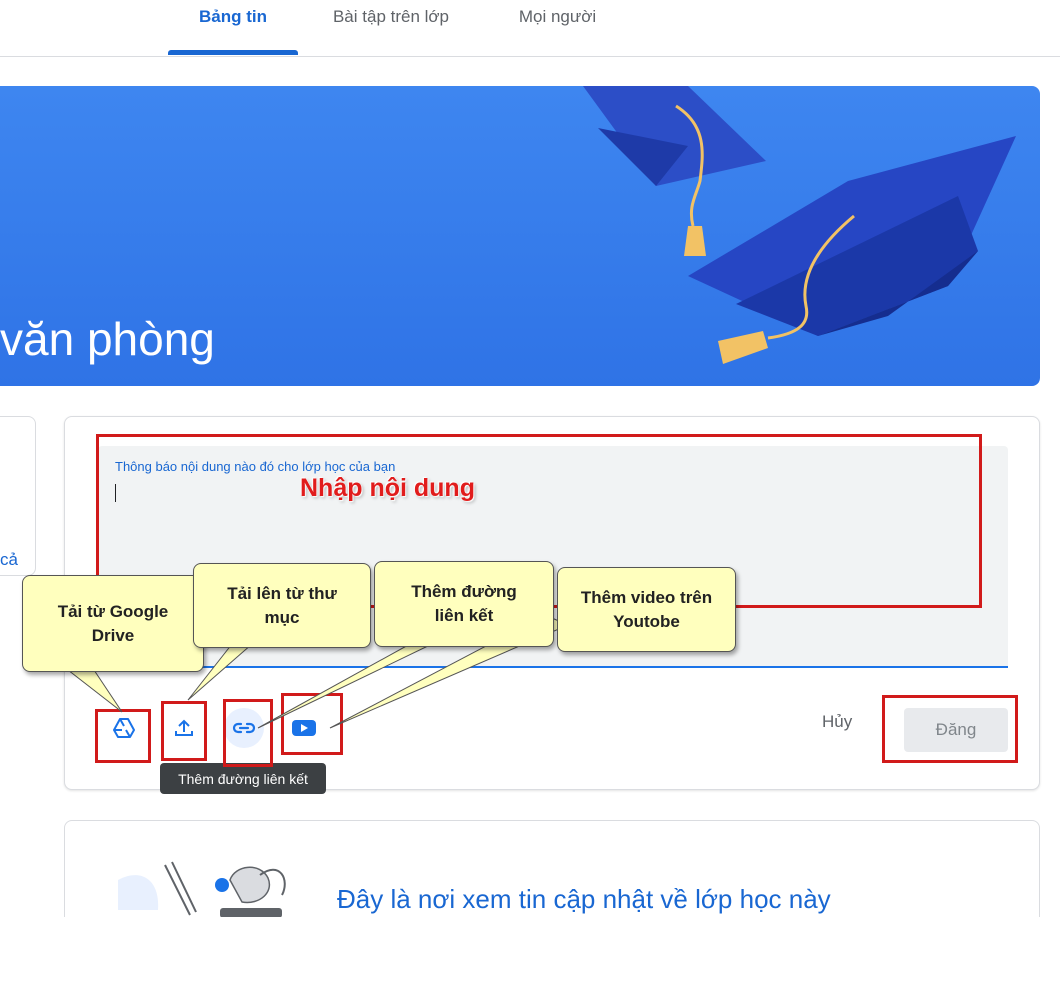 This screenshot has width=1060, height=1000. What do you see at coordinates (202, 889) in the screenshot?
I see `empty-state-illustration` at bounding box center [202, 889].